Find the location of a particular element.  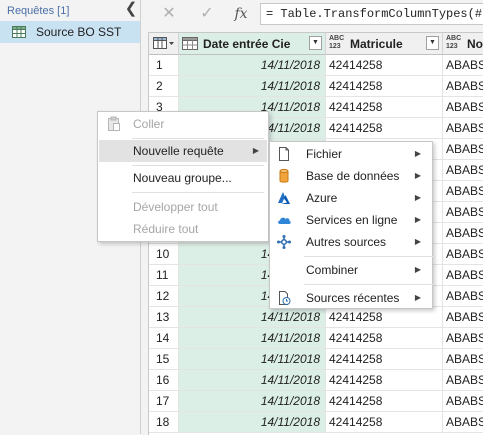

confirm-formula-button: ✓ is located at coordinates (207, 14).